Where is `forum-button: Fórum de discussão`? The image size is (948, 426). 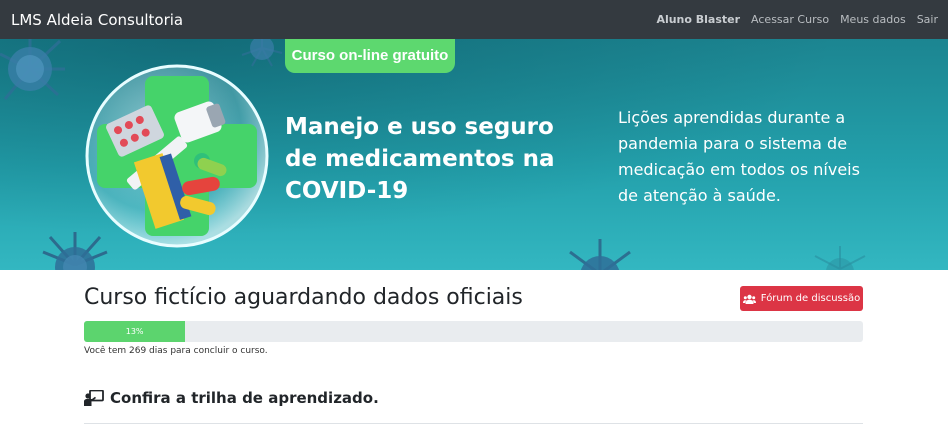
forum-button: Fórum de discussão is located at coordinates (801, 298).